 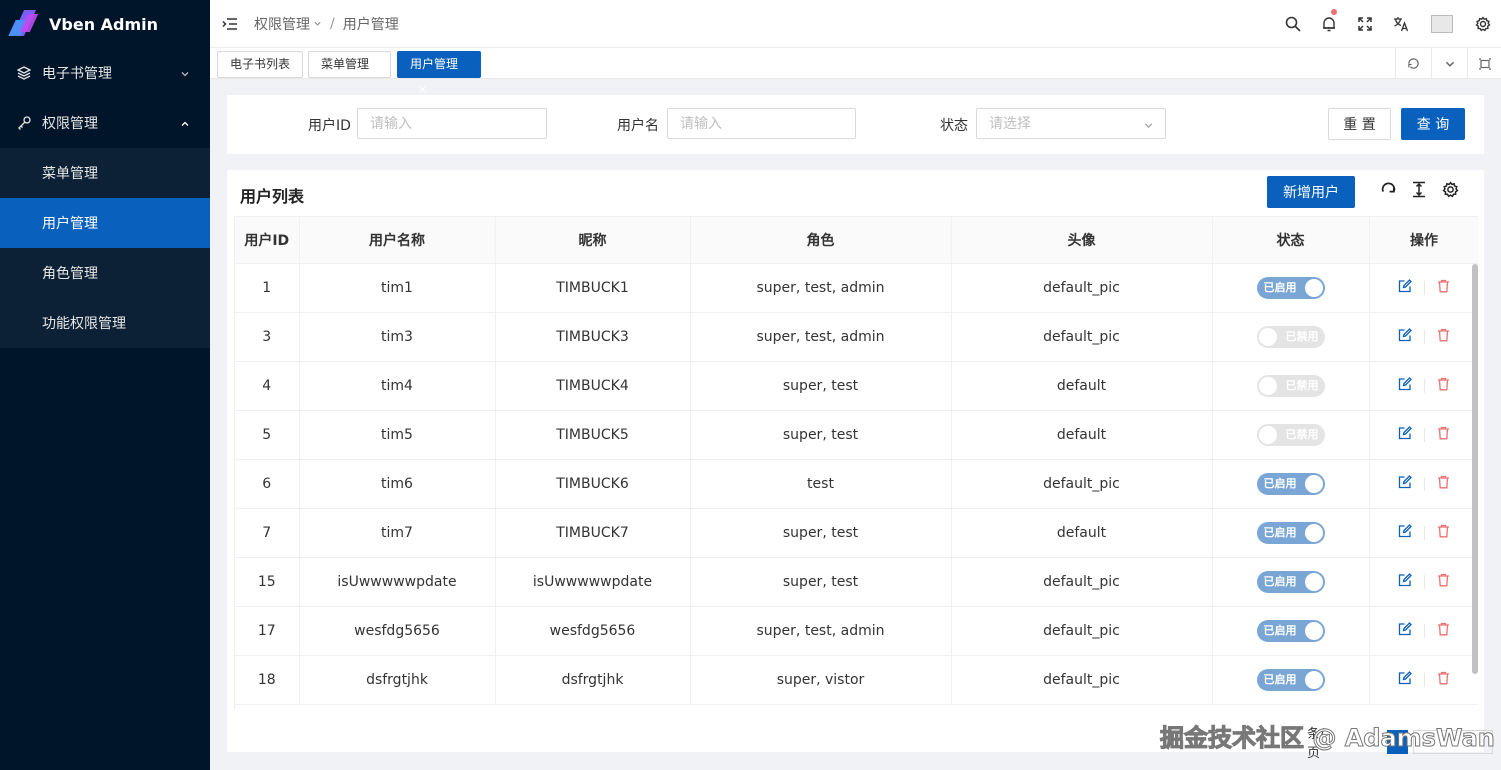 What do you see at coordinates (1291, 240) in the screenshot?
I see `column-header-status: 状态` at bounding box center [1291, 240].